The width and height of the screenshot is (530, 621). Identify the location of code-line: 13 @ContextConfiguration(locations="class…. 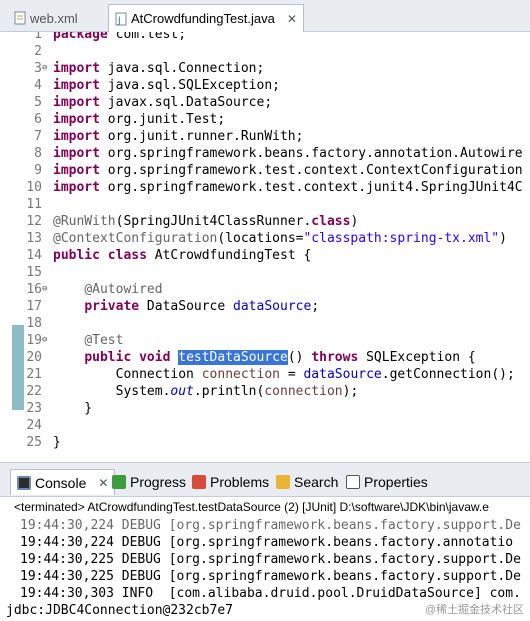
(265, 238).